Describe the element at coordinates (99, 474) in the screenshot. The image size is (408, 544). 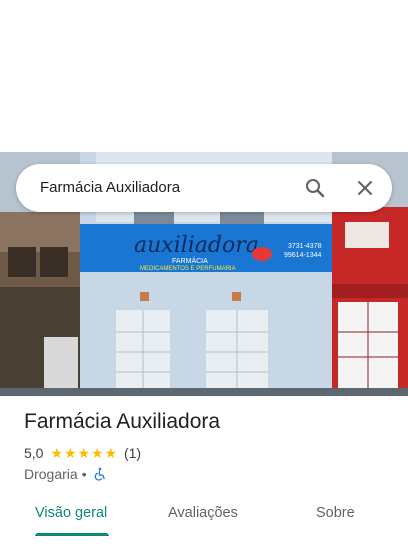
I see `wheelchair-icon` at that location.